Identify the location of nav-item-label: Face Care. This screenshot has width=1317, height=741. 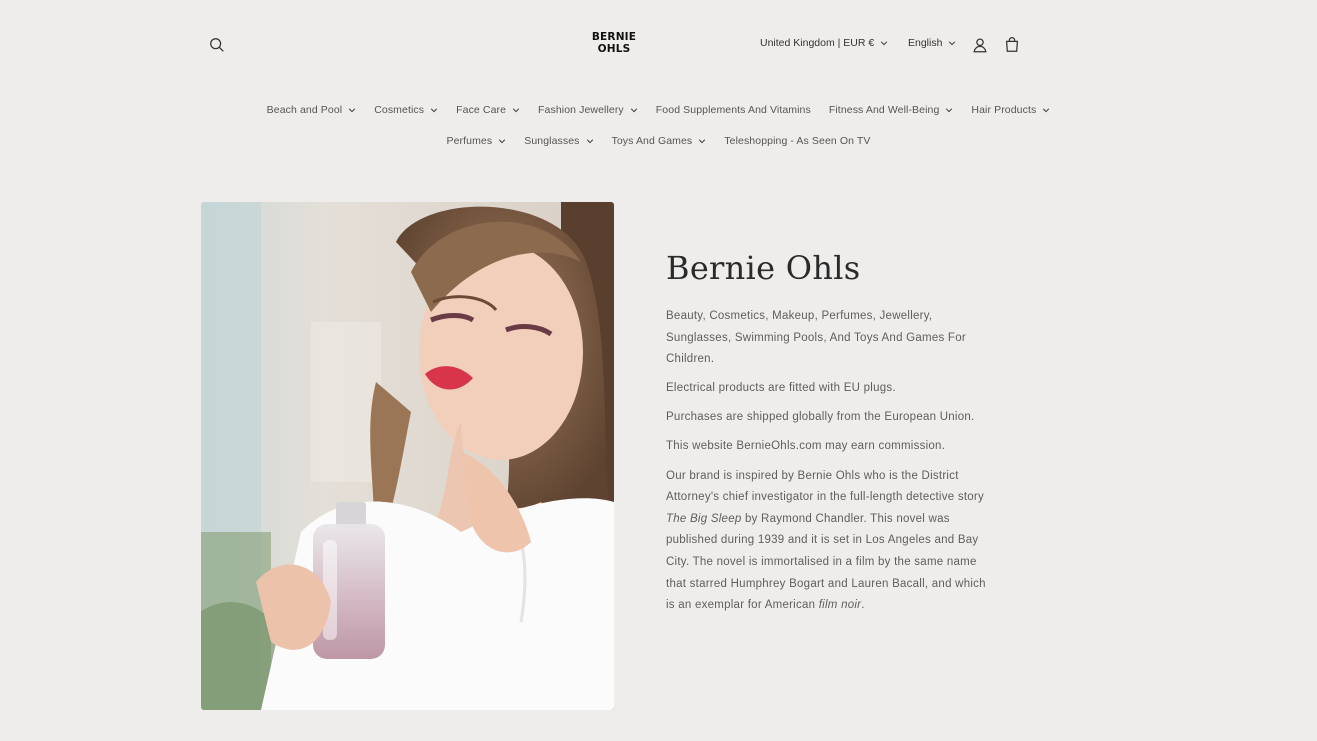
(481, 110).